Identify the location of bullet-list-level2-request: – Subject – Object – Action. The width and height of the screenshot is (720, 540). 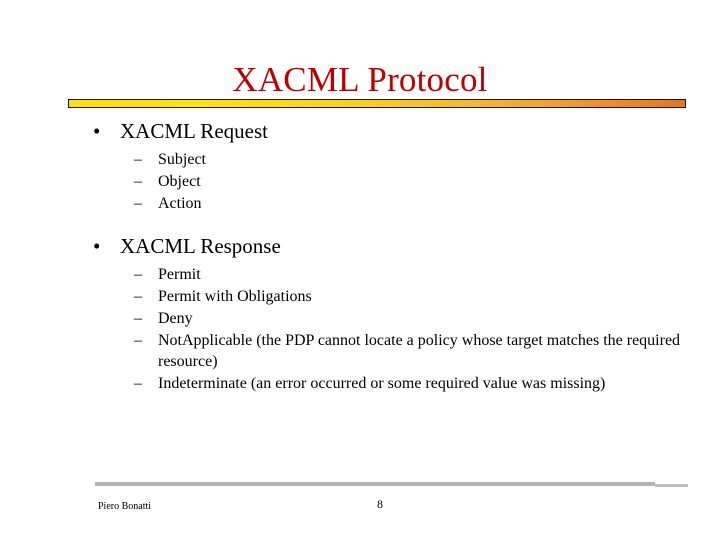
(420, 181).